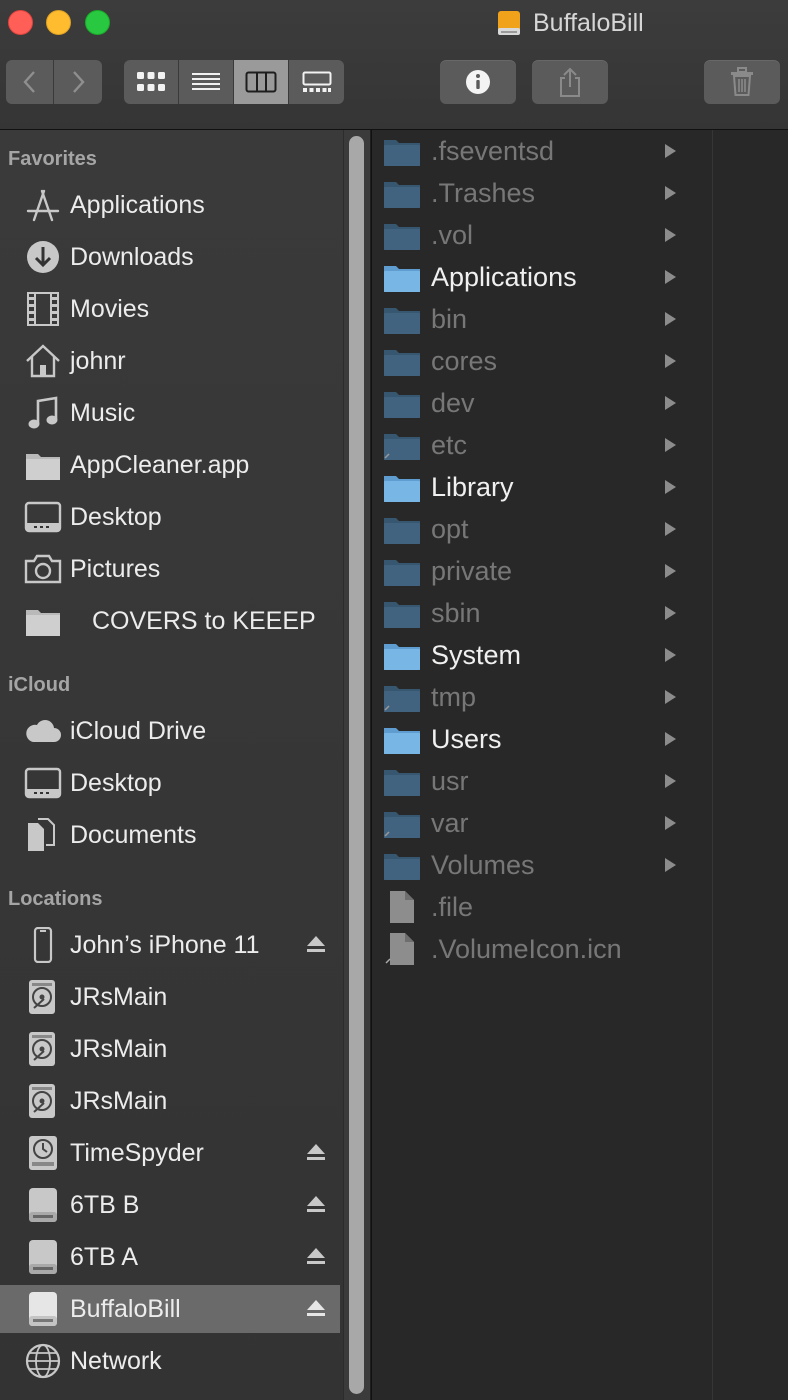 This screenshot has height=1400, width=788. What do you see at coordinates (170, 1257) in the screenshot?
I see `sidebar-item-6tb-a: 6TB A` at bounding box center [170, 1257].